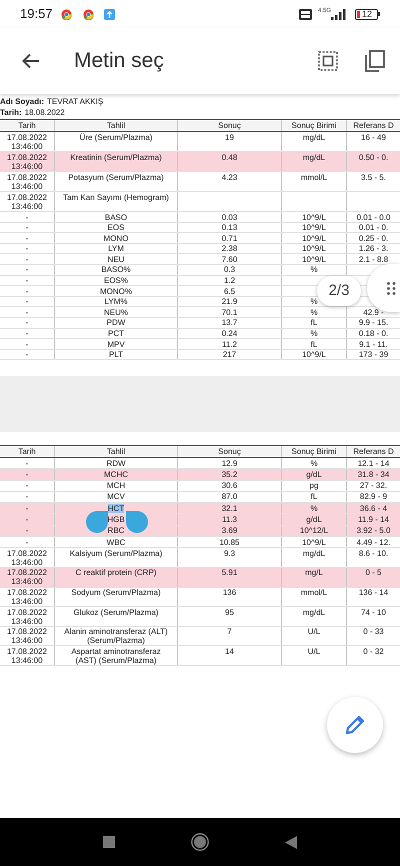  I want to click on table-cell: 4.49 - 12., so click(373, 542).